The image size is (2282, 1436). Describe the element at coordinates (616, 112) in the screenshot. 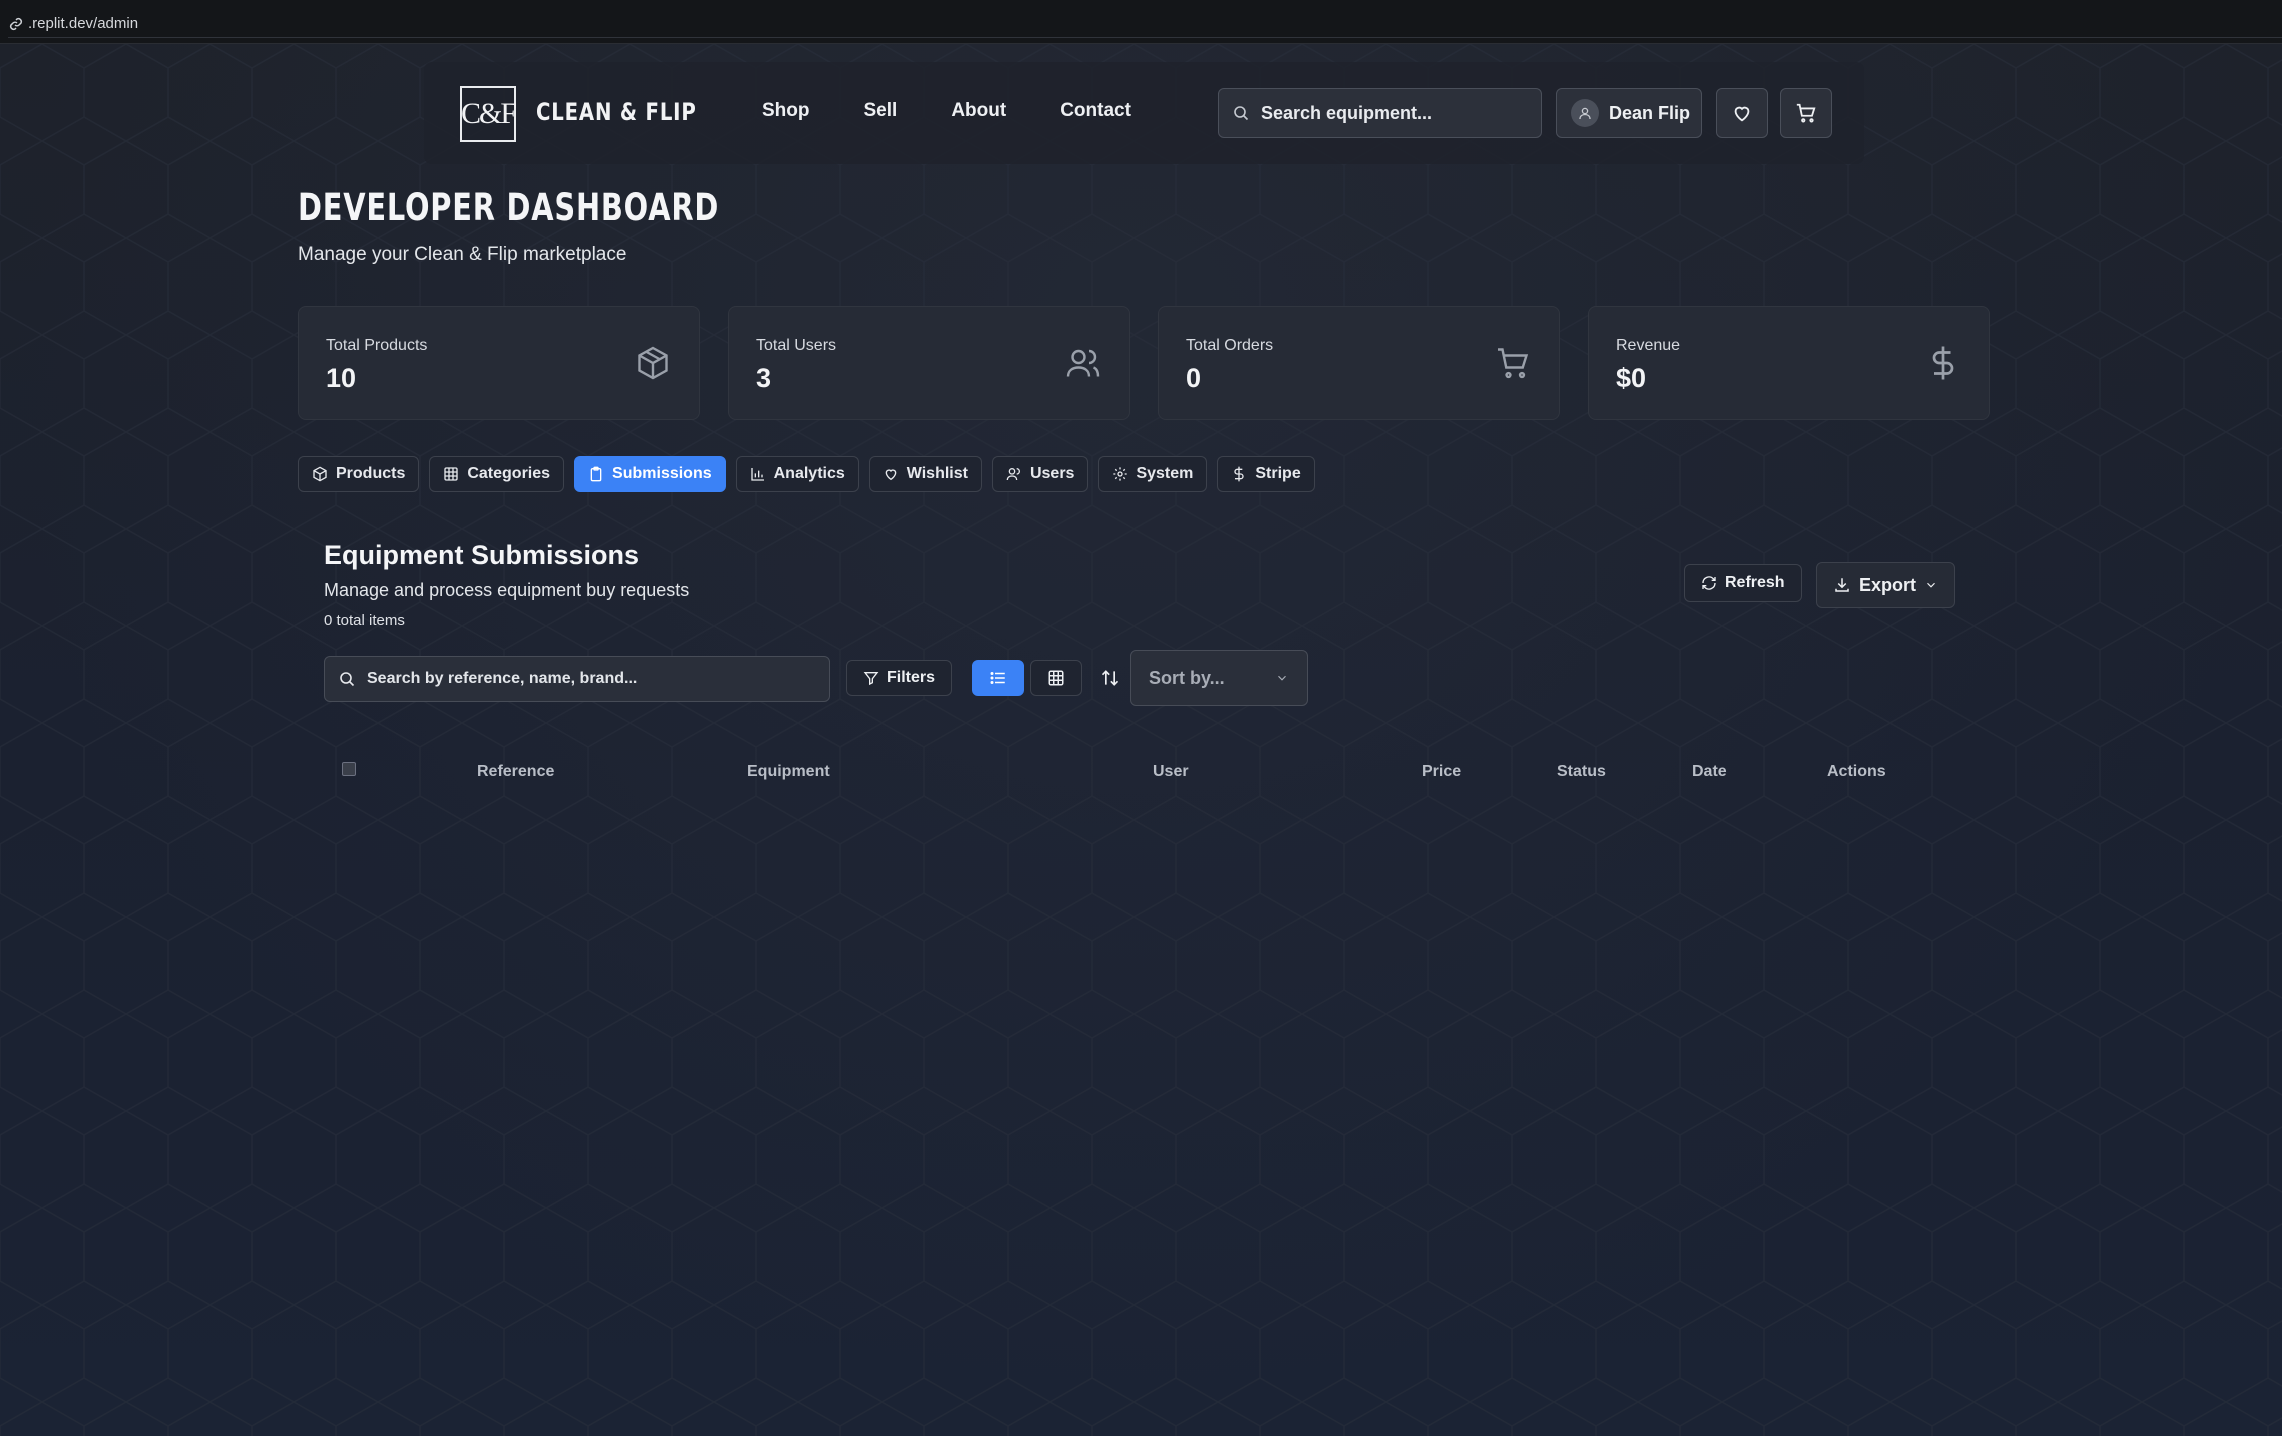

I see `brand-name: CLEAN & FLIP` at that location.